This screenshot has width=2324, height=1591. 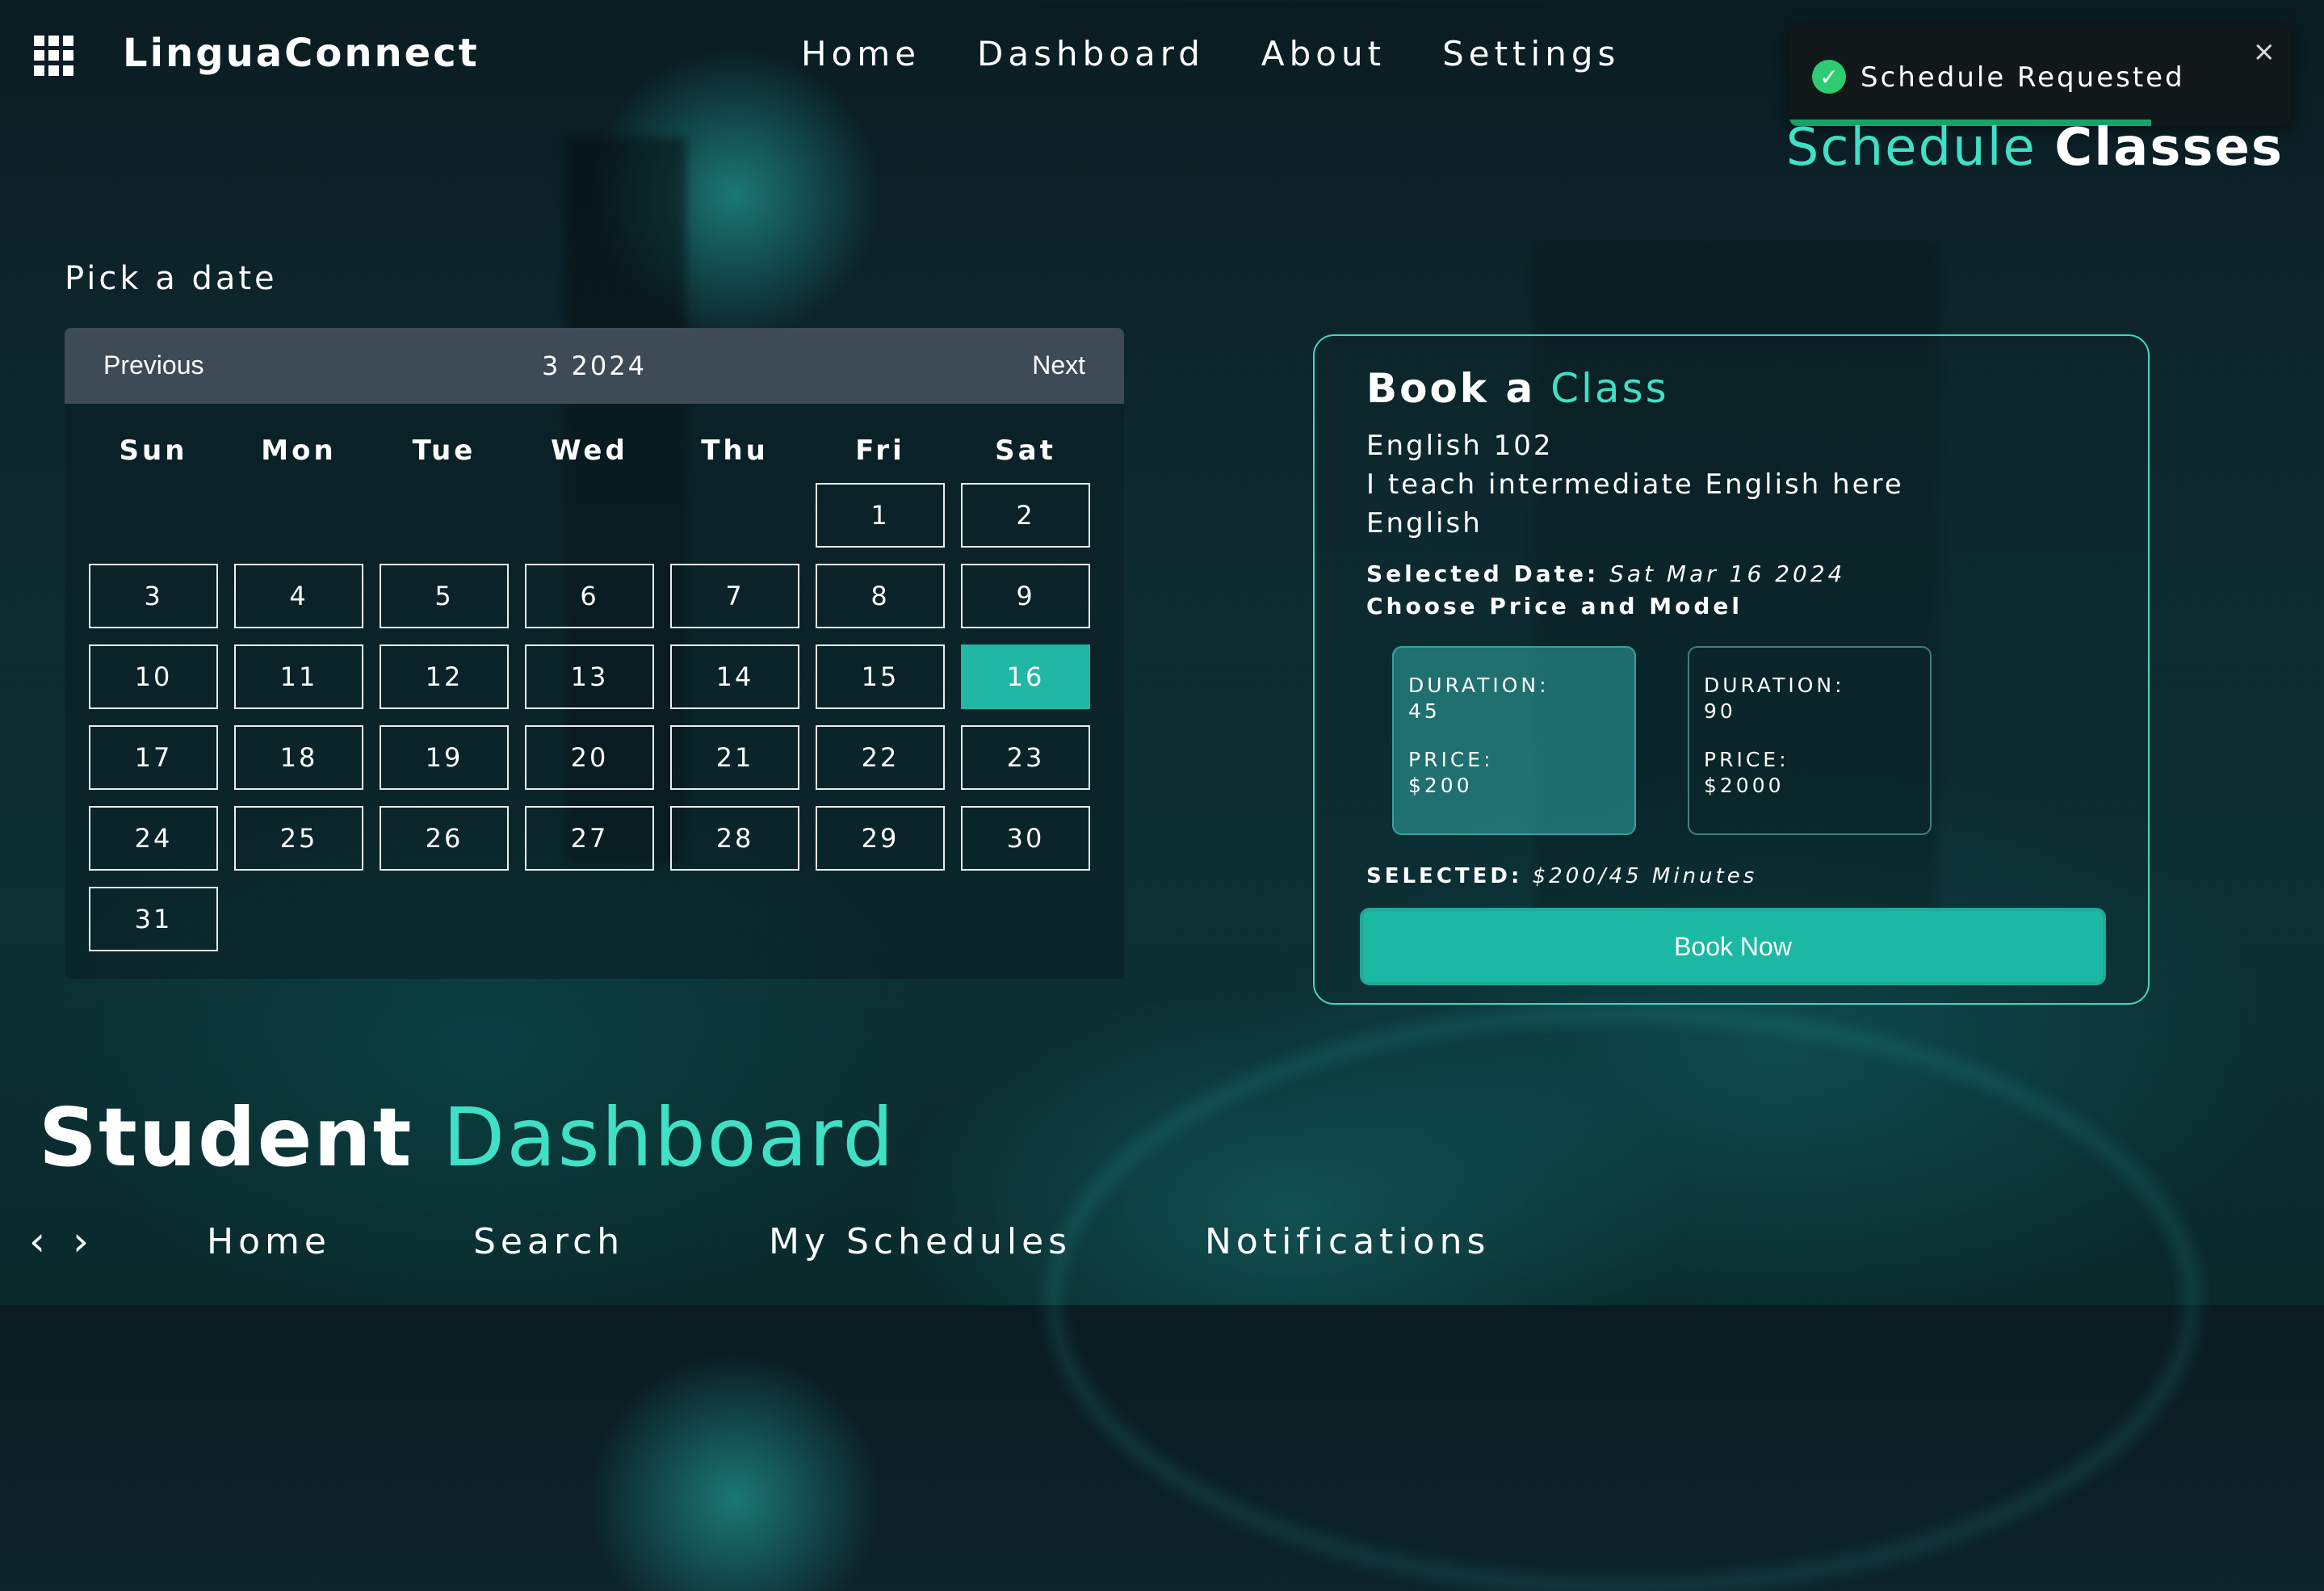 I want to click on selected-option-value: $200/45 Minutes, so click(x=1645, y=876).